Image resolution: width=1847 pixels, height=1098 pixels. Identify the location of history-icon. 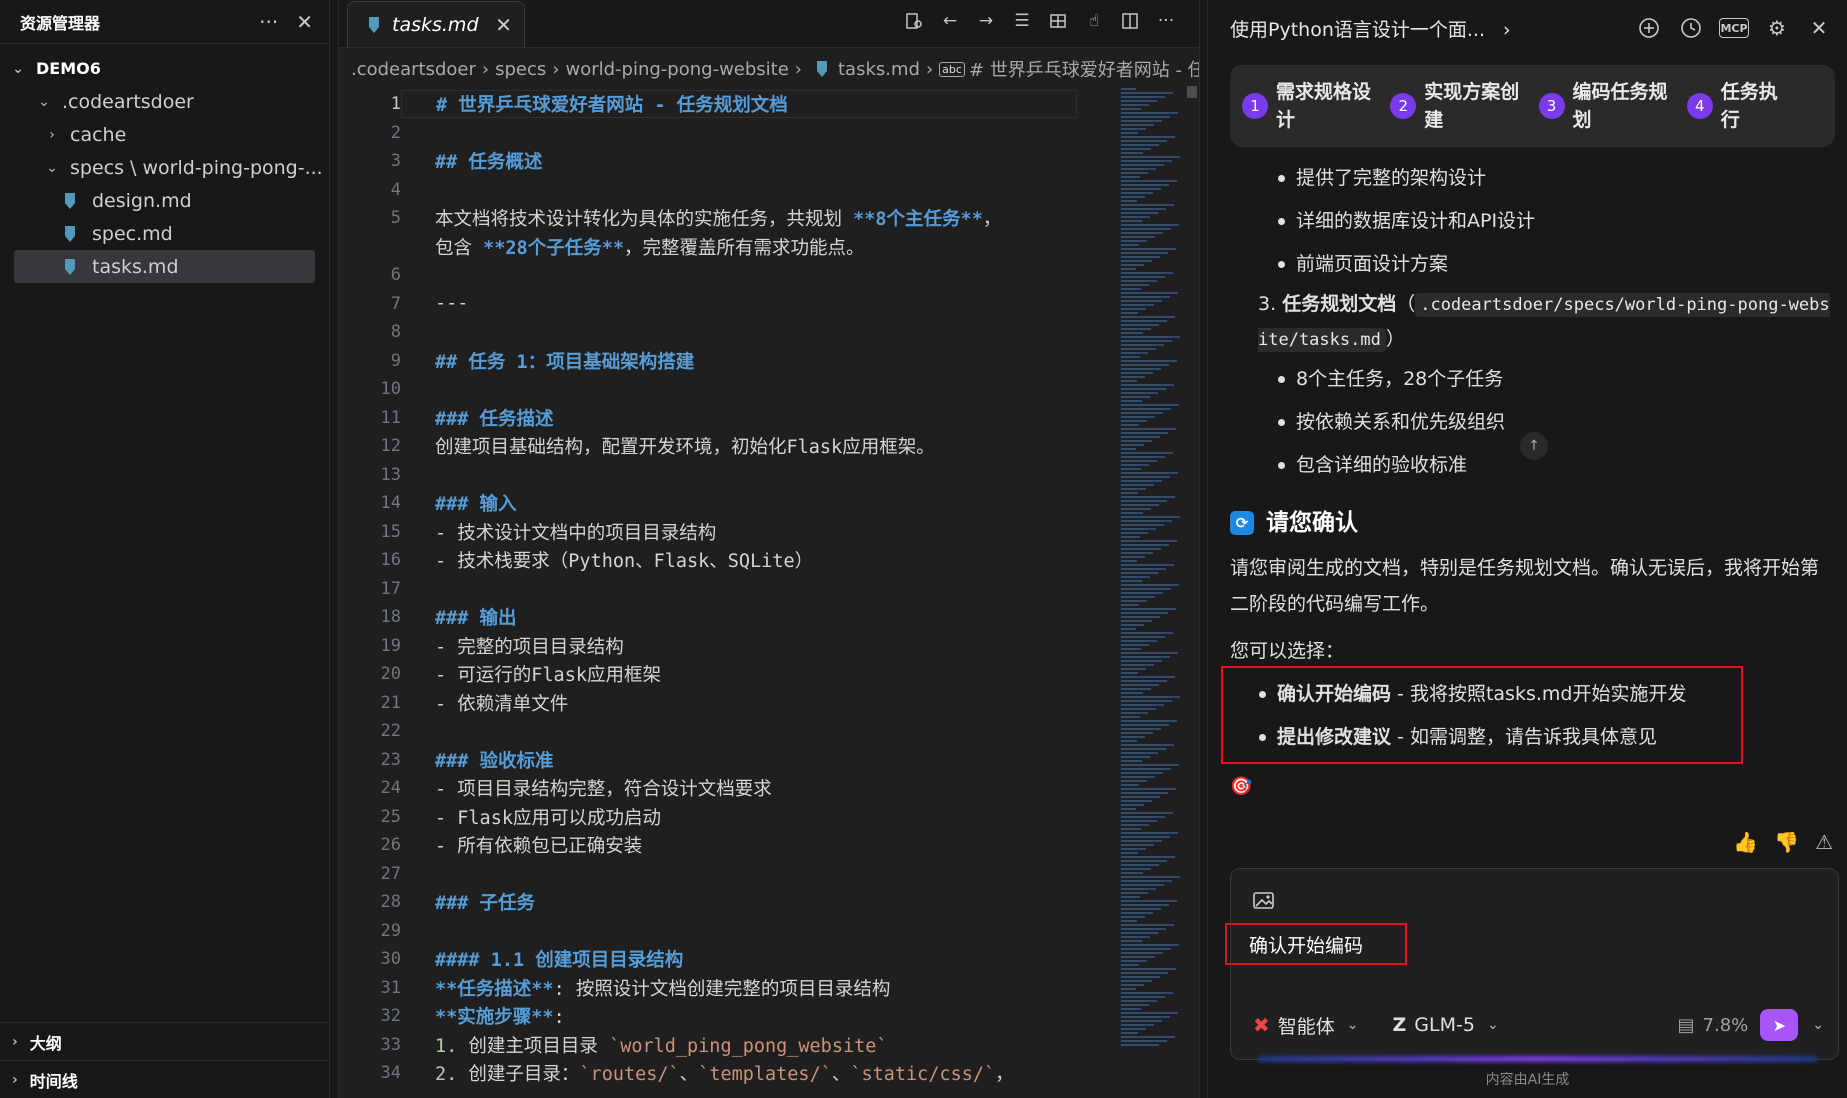
(1691, 28).